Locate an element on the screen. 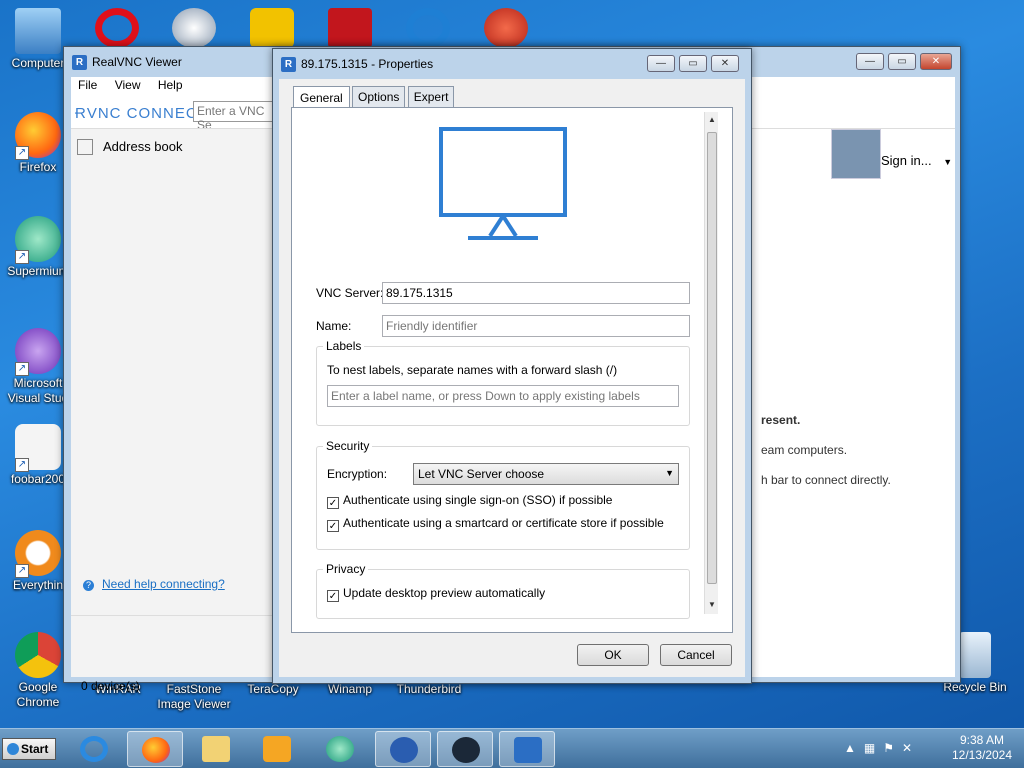  ok-button: OK is located at coordinates (613, 655).